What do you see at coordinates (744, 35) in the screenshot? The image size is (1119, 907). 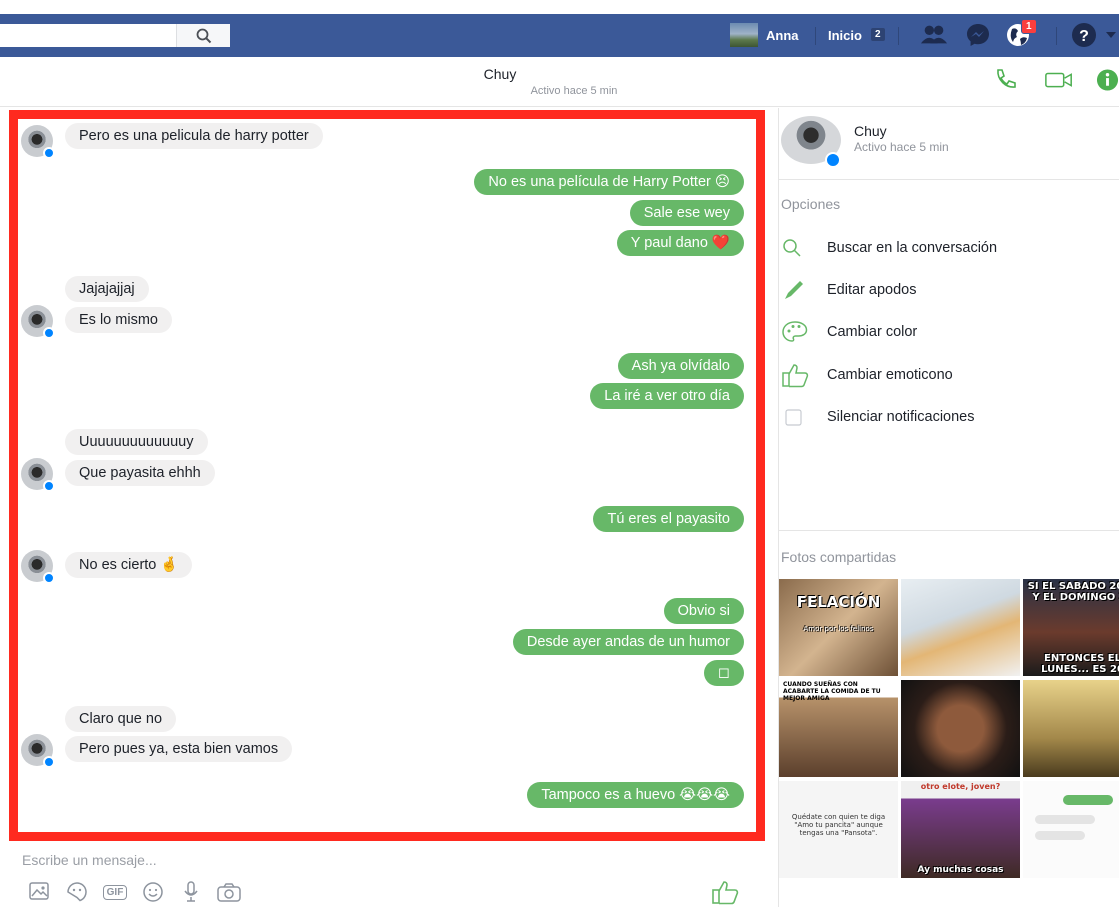 I see `profile-avatar` at bounding box center [744, 35].